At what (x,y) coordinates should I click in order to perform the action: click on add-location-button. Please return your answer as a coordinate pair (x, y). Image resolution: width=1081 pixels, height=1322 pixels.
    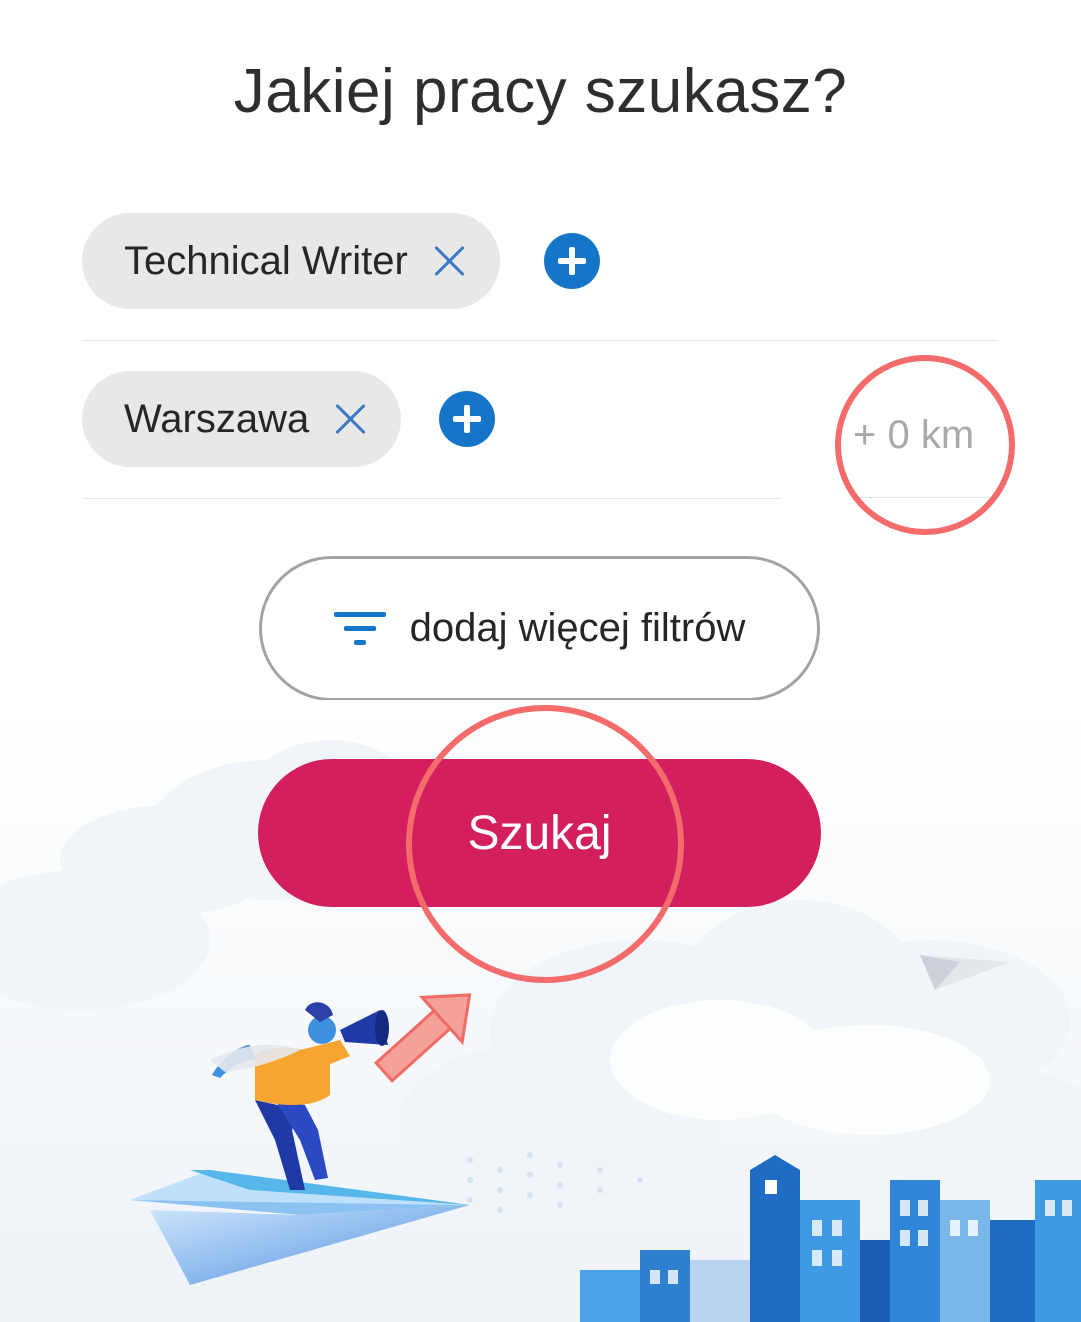
    Looking at the image, I should click on (467, 419).